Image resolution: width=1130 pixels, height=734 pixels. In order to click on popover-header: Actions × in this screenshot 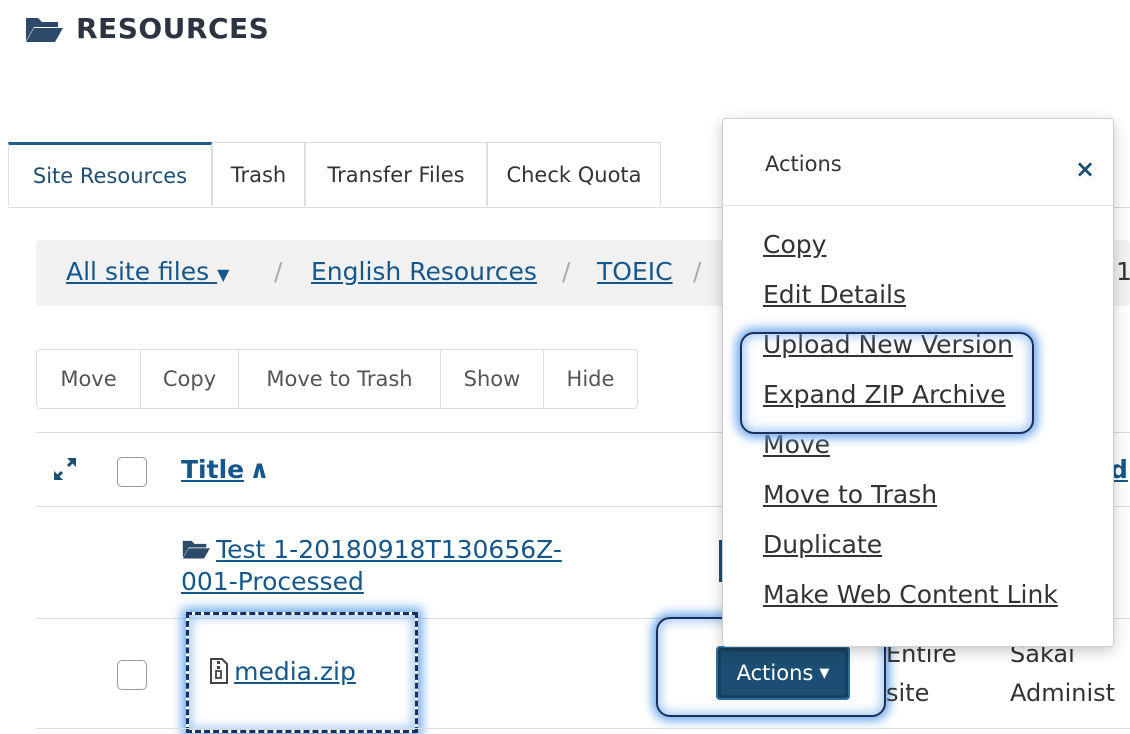, I will do `click(918, 162)`.